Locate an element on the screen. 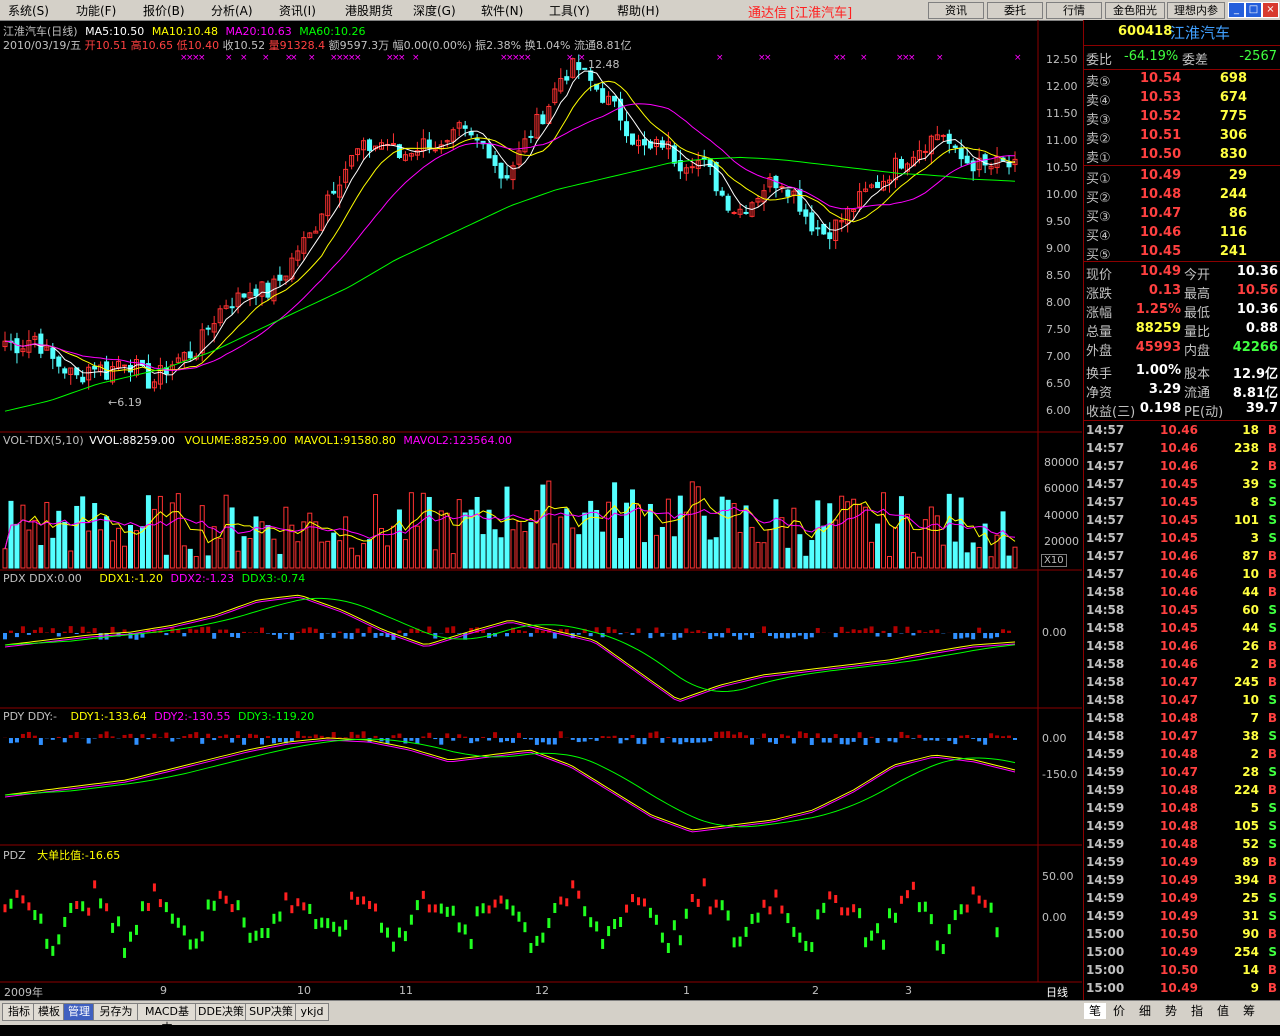 The width and height of the screenshot is (1280, 1036). right-tab-trend: 势 is located at coordinates (1171, 1011).